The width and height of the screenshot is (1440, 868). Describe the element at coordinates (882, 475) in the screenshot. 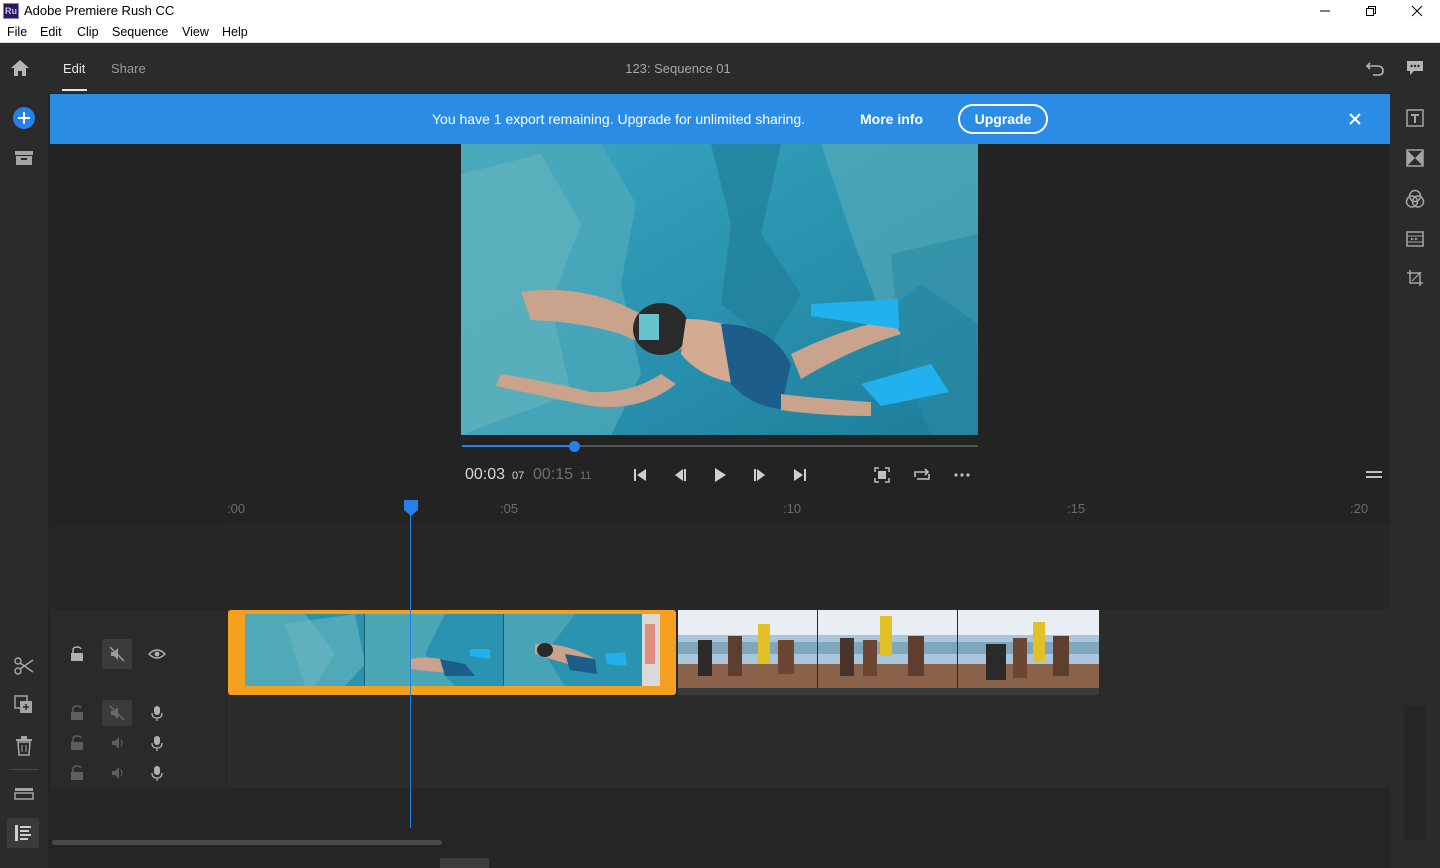

I see `fullscreen-icon` at that location.